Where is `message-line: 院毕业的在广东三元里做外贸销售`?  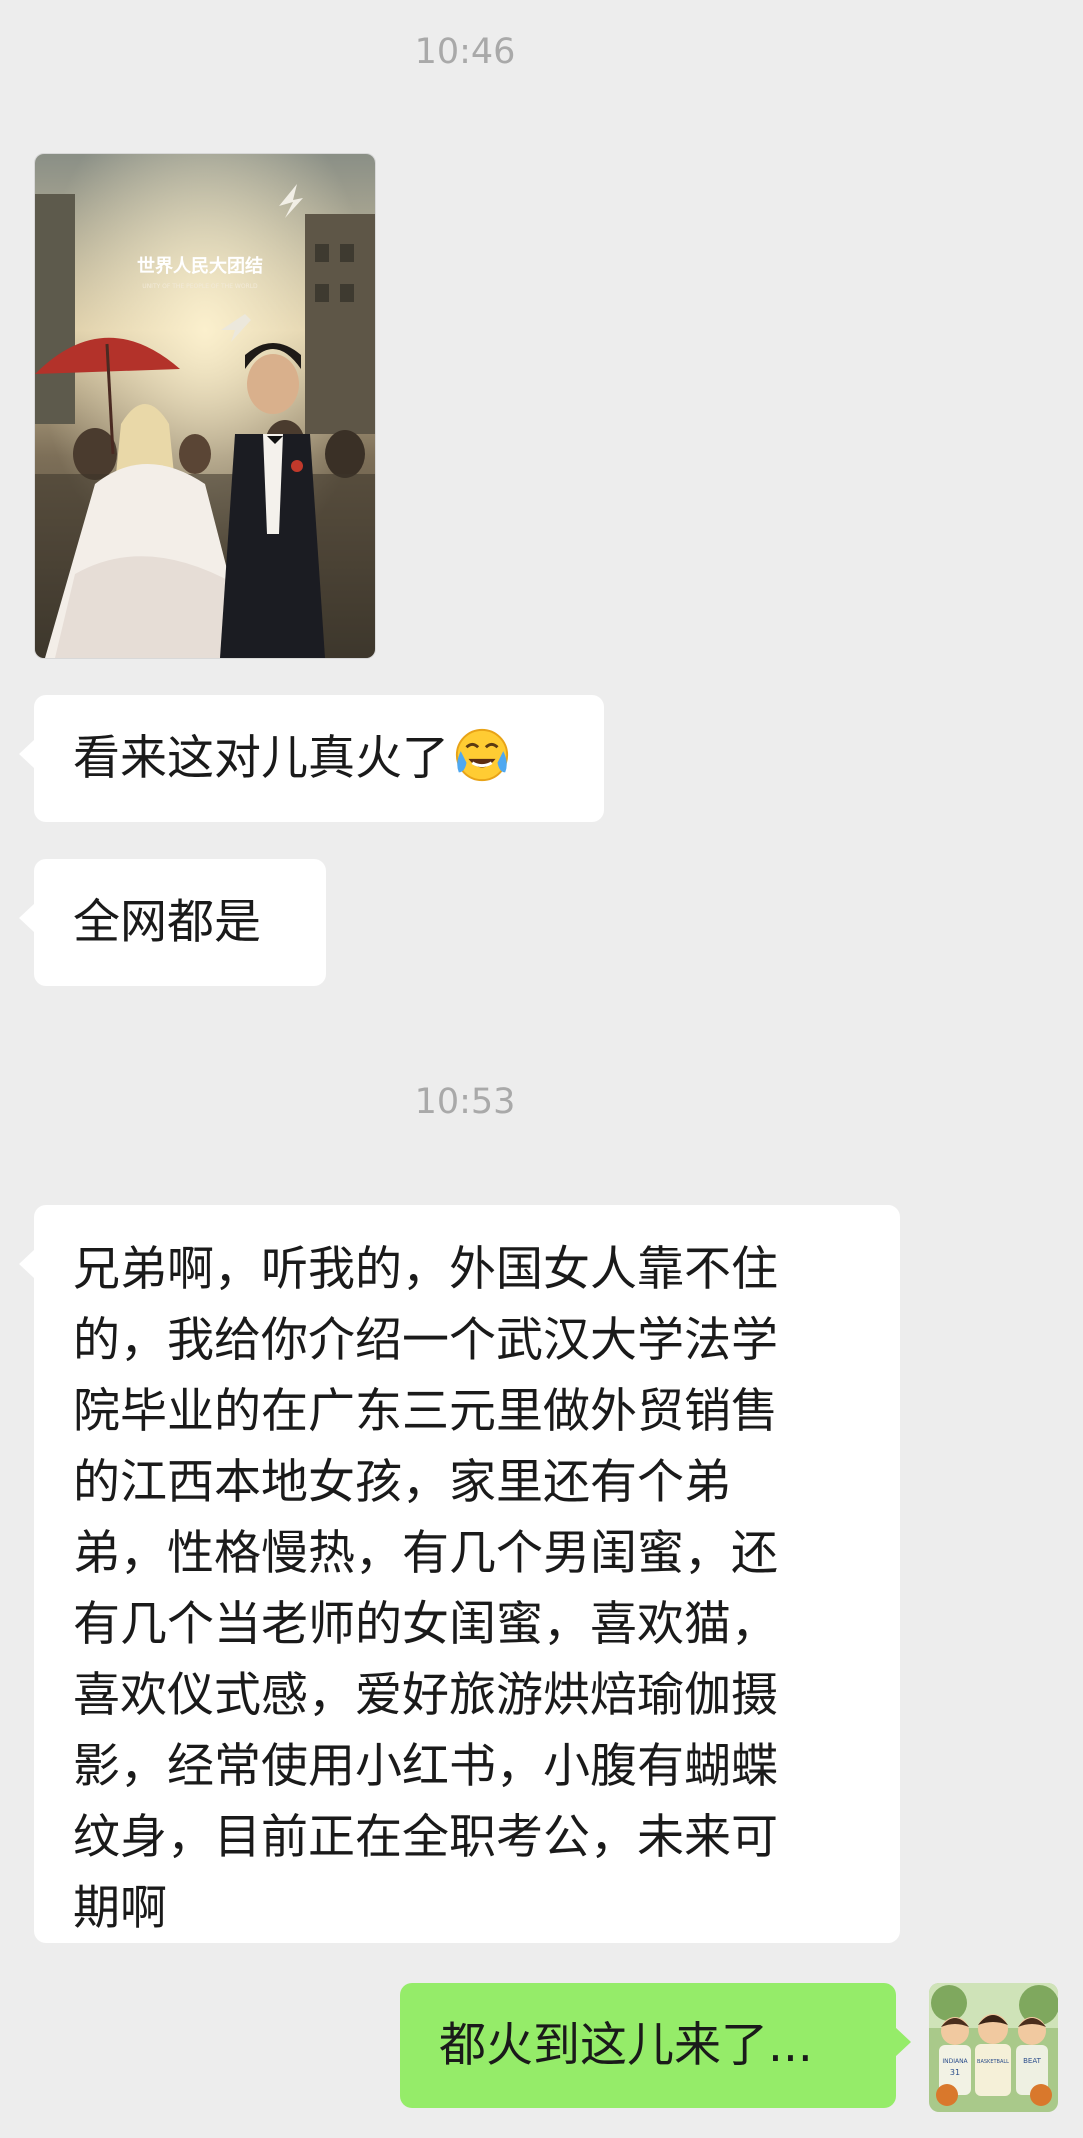 message-line: 院毕业的在广东三元里做外贸销售 is located at coordinates (425, 1411).